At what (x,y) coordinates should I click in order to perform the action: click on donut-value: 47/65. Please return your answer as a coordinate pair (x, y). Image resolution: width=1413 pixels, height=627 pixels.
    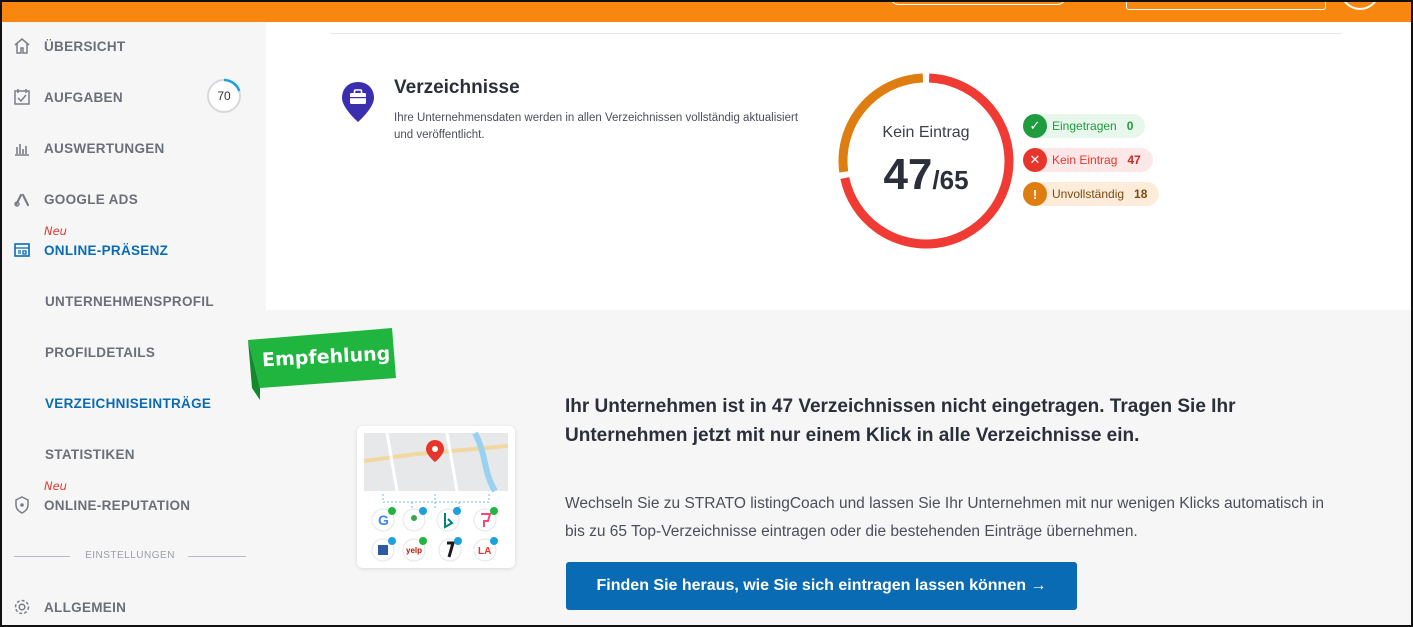
    Looking at the image, I should click on (926, 175).